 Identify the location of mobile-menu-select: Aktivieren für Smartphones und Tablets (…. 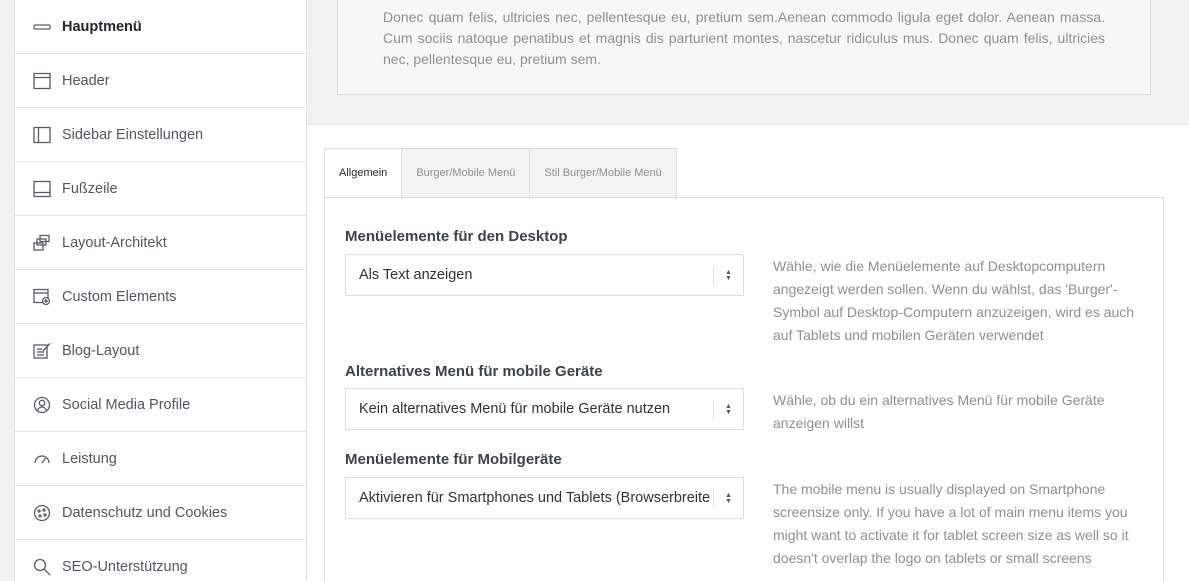
(544, 498).